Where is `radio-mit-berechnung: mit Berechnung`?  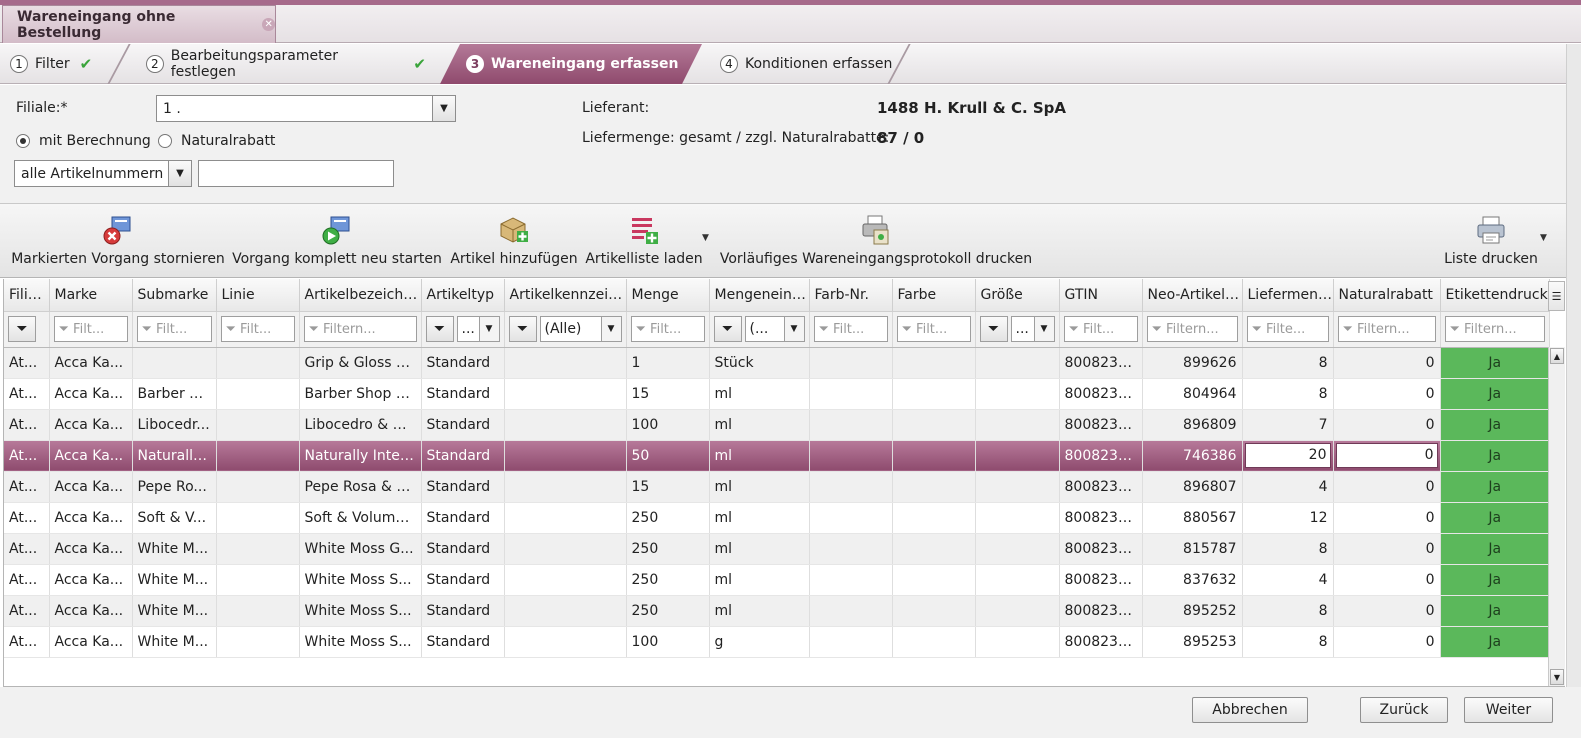 radio-mit-berechnung: mit Berechnung is located at coordinates (83, 141).